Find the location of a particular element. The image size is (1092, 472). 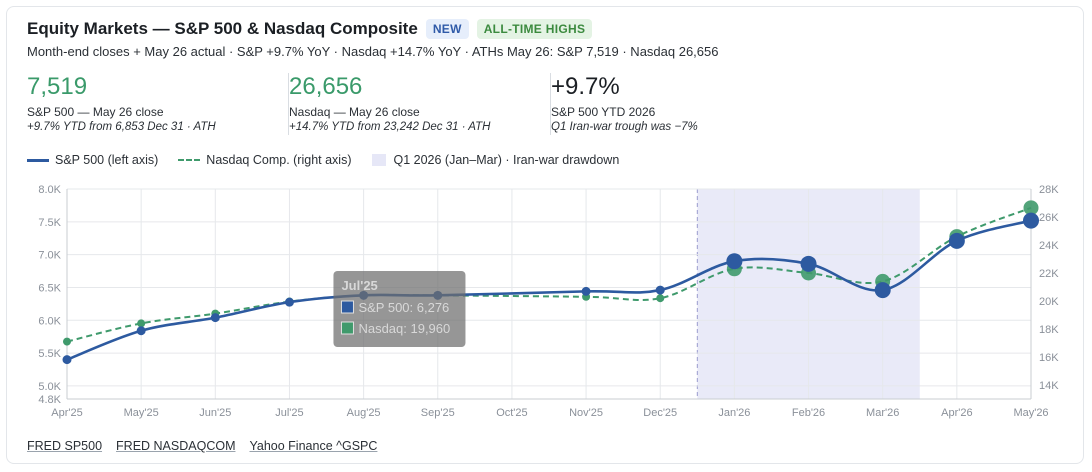

right-tick-label: 26K is located at coordinates (1049, 218).